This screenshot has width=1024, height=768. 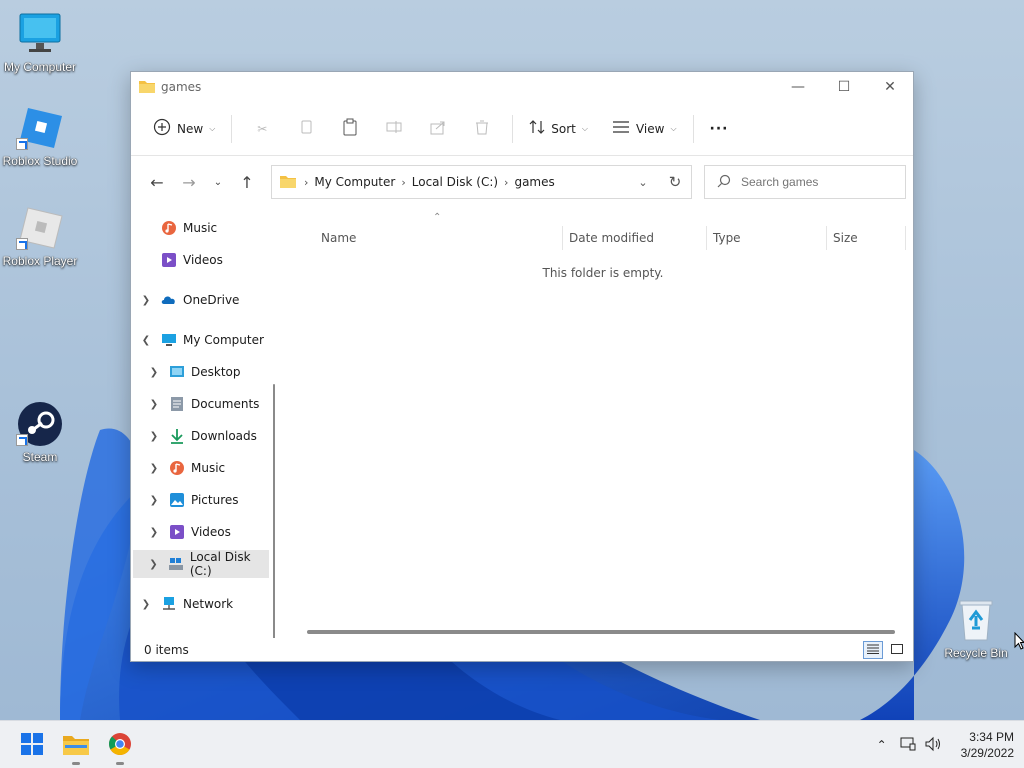 What do you see at coordinates (482, 129) in the screenshot?
I see `delete-button` at bounding box center [482, 129].